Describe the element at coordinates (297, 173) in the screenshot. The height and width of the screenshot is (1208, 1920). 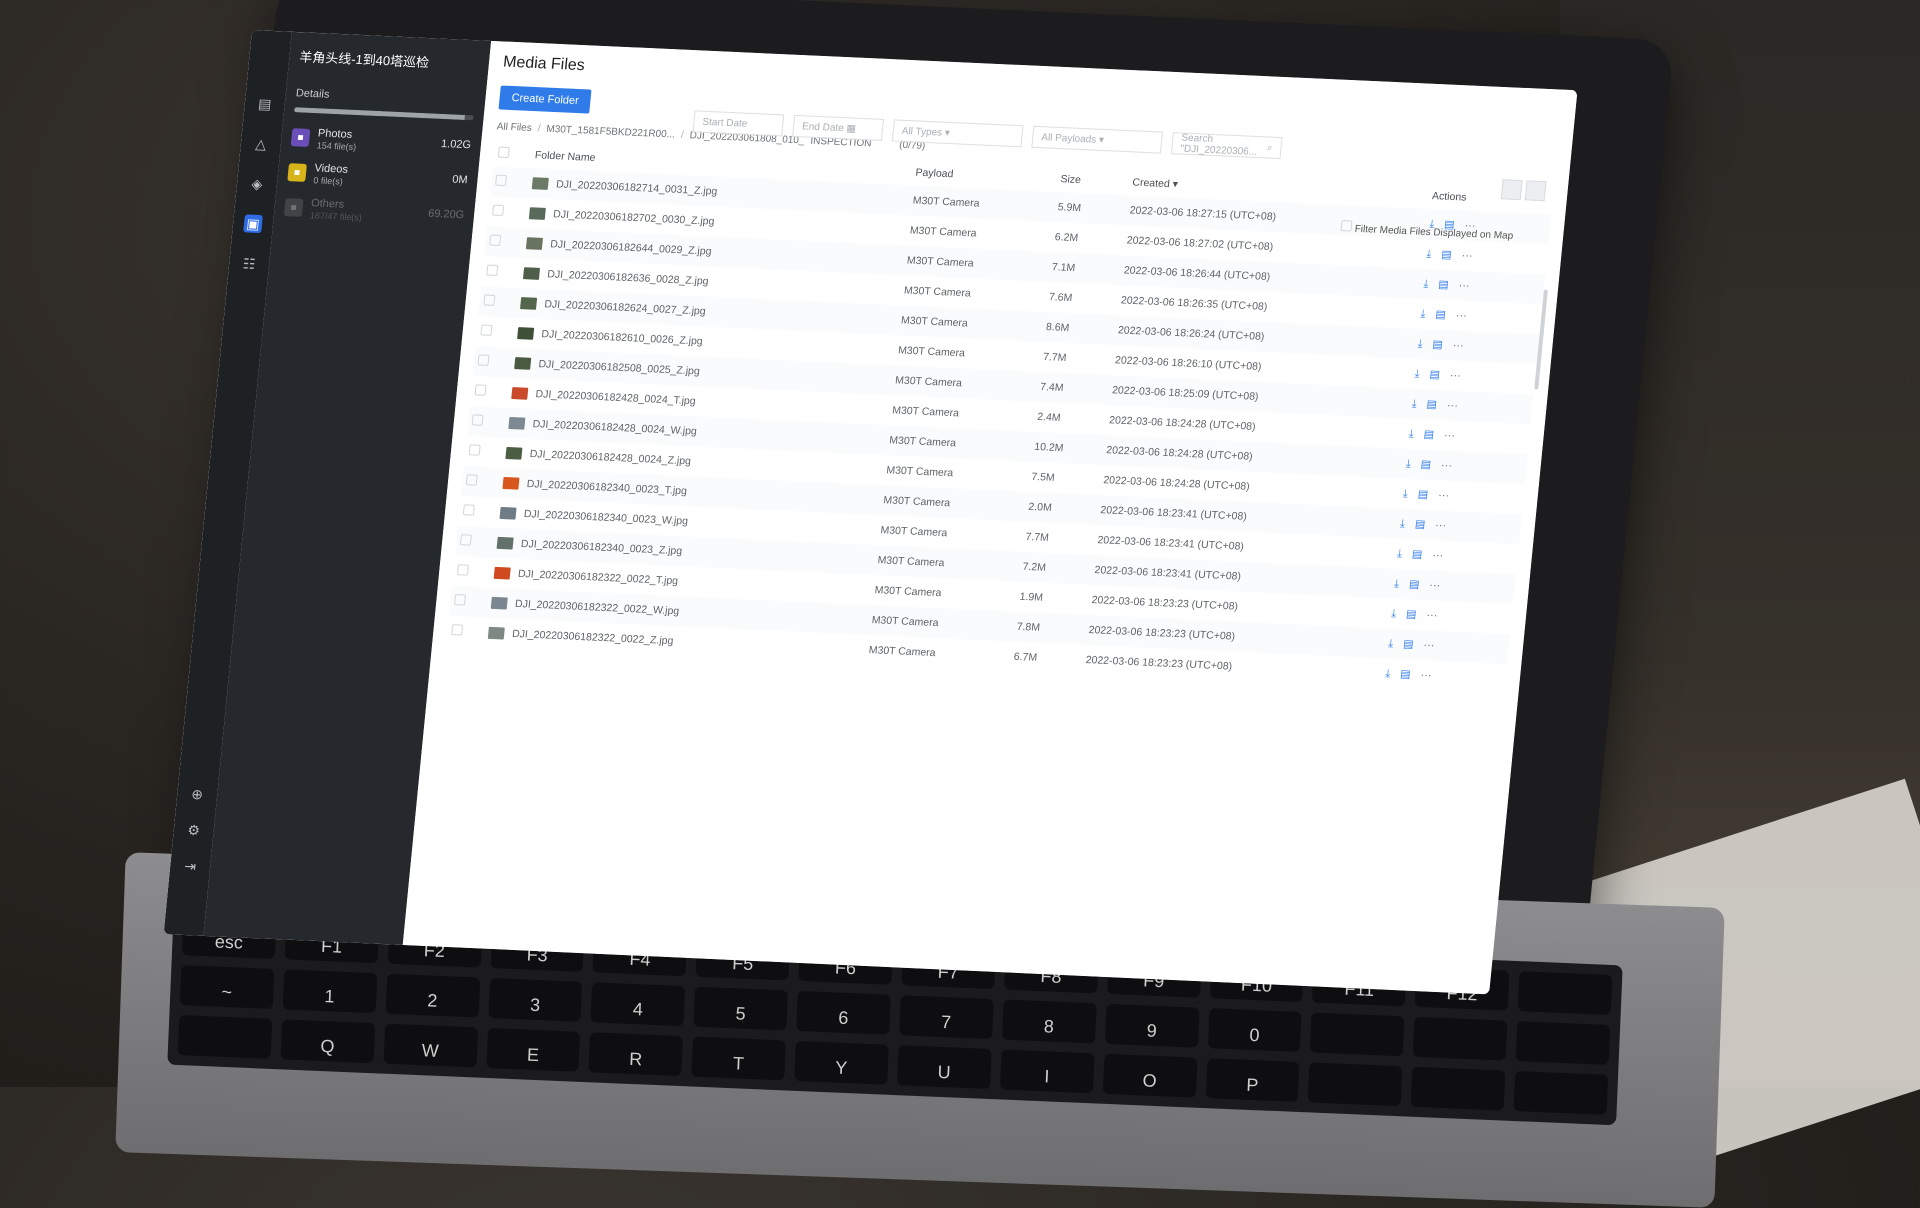
I see `video-icon: ■` at that location.